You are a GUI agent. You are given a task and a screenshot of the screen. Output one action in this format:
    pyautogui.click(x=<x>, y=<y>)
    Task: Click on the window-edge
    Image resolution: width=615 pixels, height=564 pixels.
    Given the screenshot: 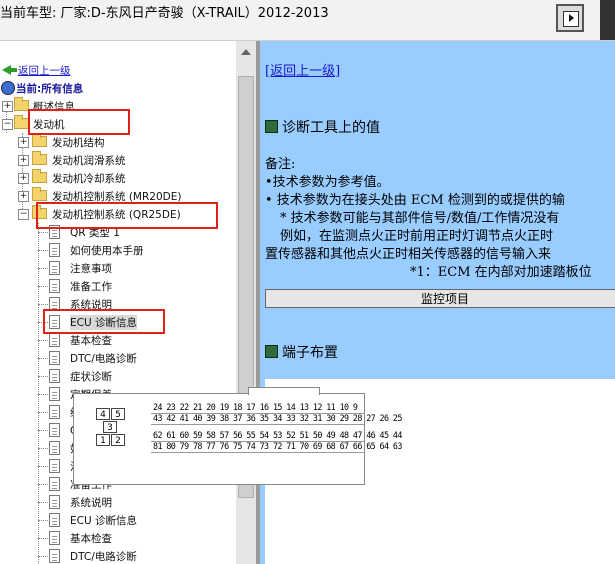 What is the action you would take?
    pyautogui.click(x=607, y=20)
    